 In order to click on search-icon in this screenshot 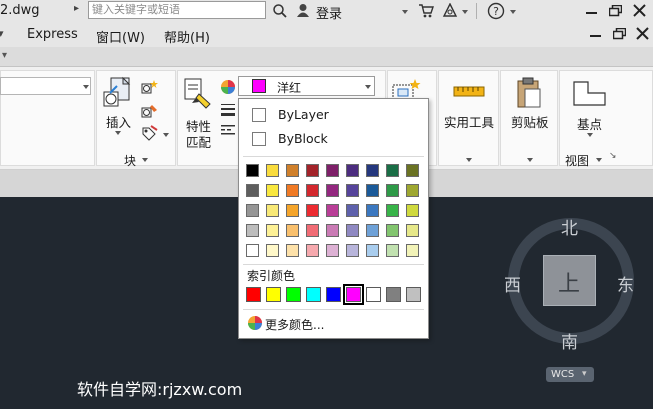, I will do `click(280, 11)`.